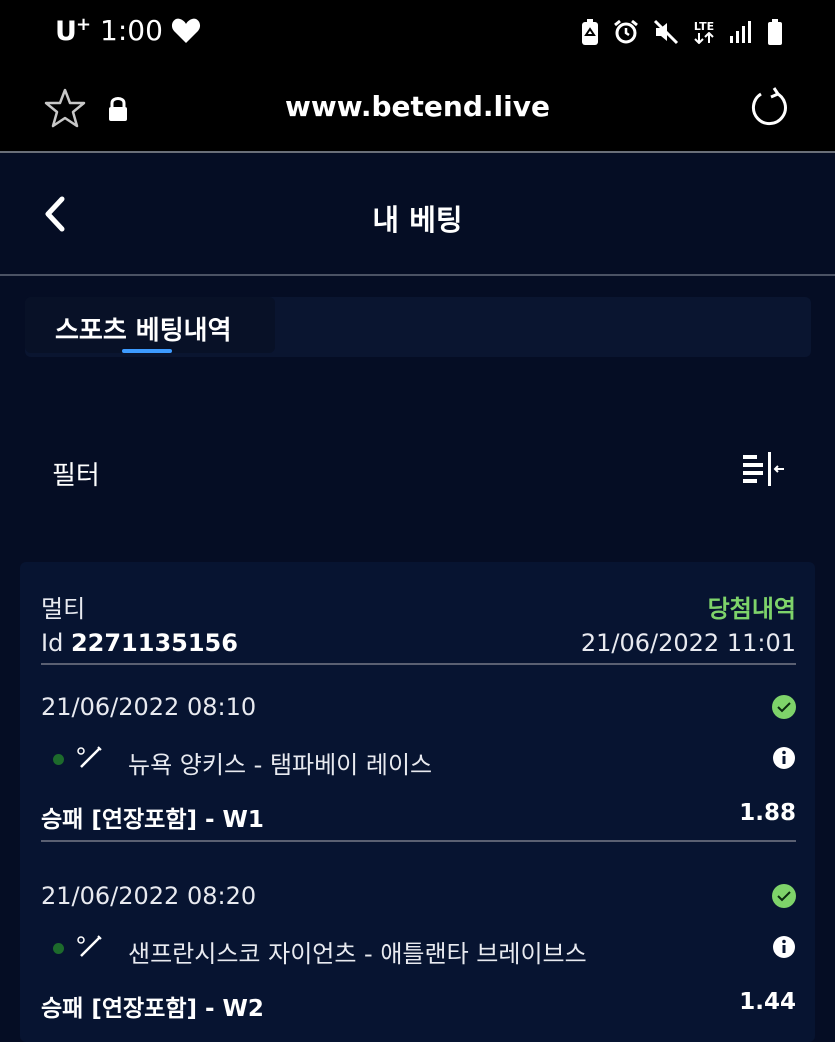 The width and height of the screenshot is (835, 1042). Describe the element at coordinates (76, 473) in the screenshot. I see `filter-label: 필터` at that location.